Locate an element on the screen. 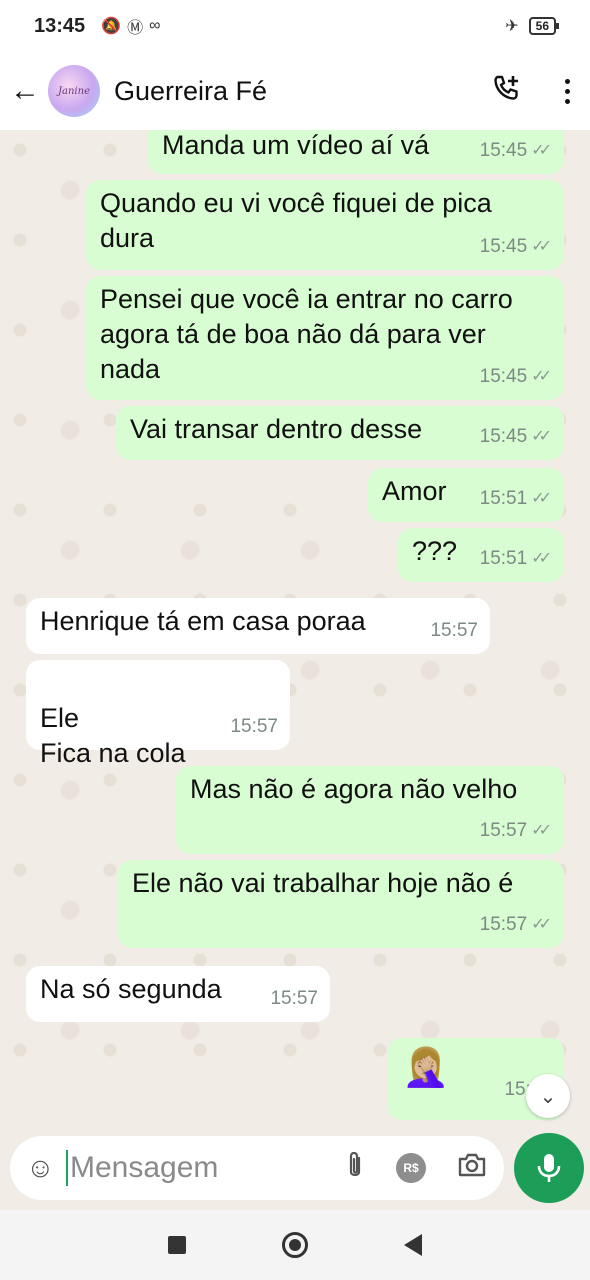 The image size is (590, 1280). message-in: Na só segunda 15:57 is located at coordinates (178, 994).